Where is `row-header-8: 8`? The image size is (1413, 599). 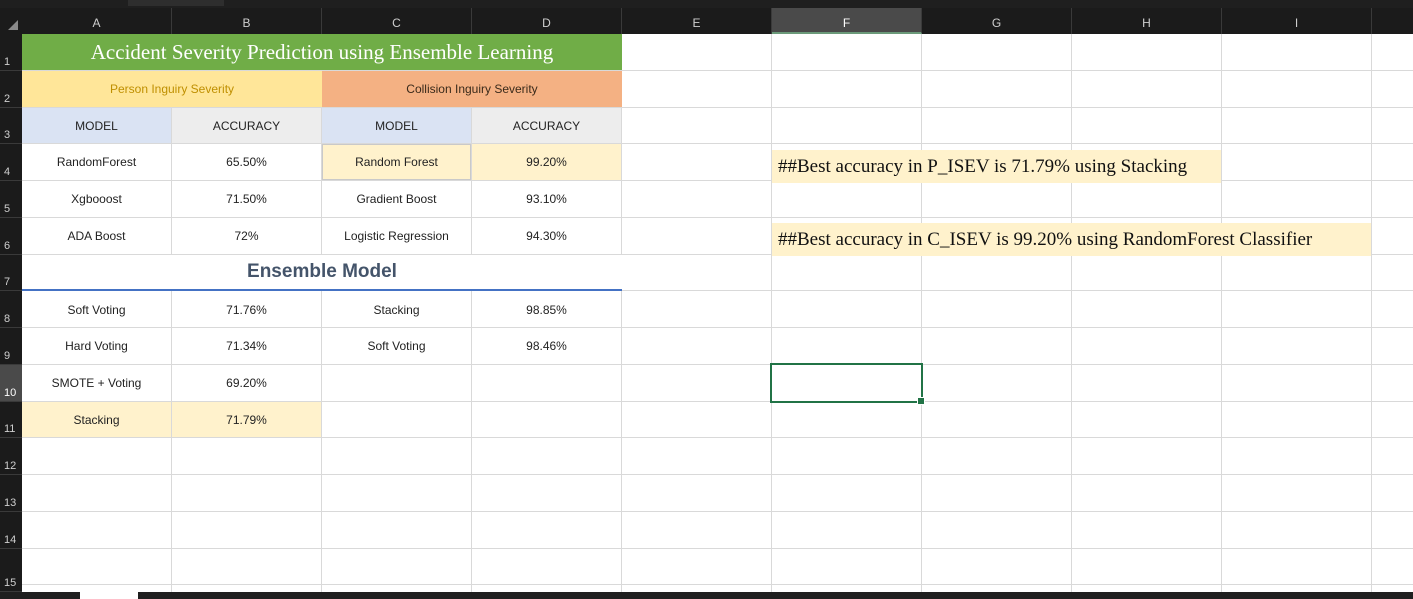
row-header-8: 8 is located at coordinates (11, 309).